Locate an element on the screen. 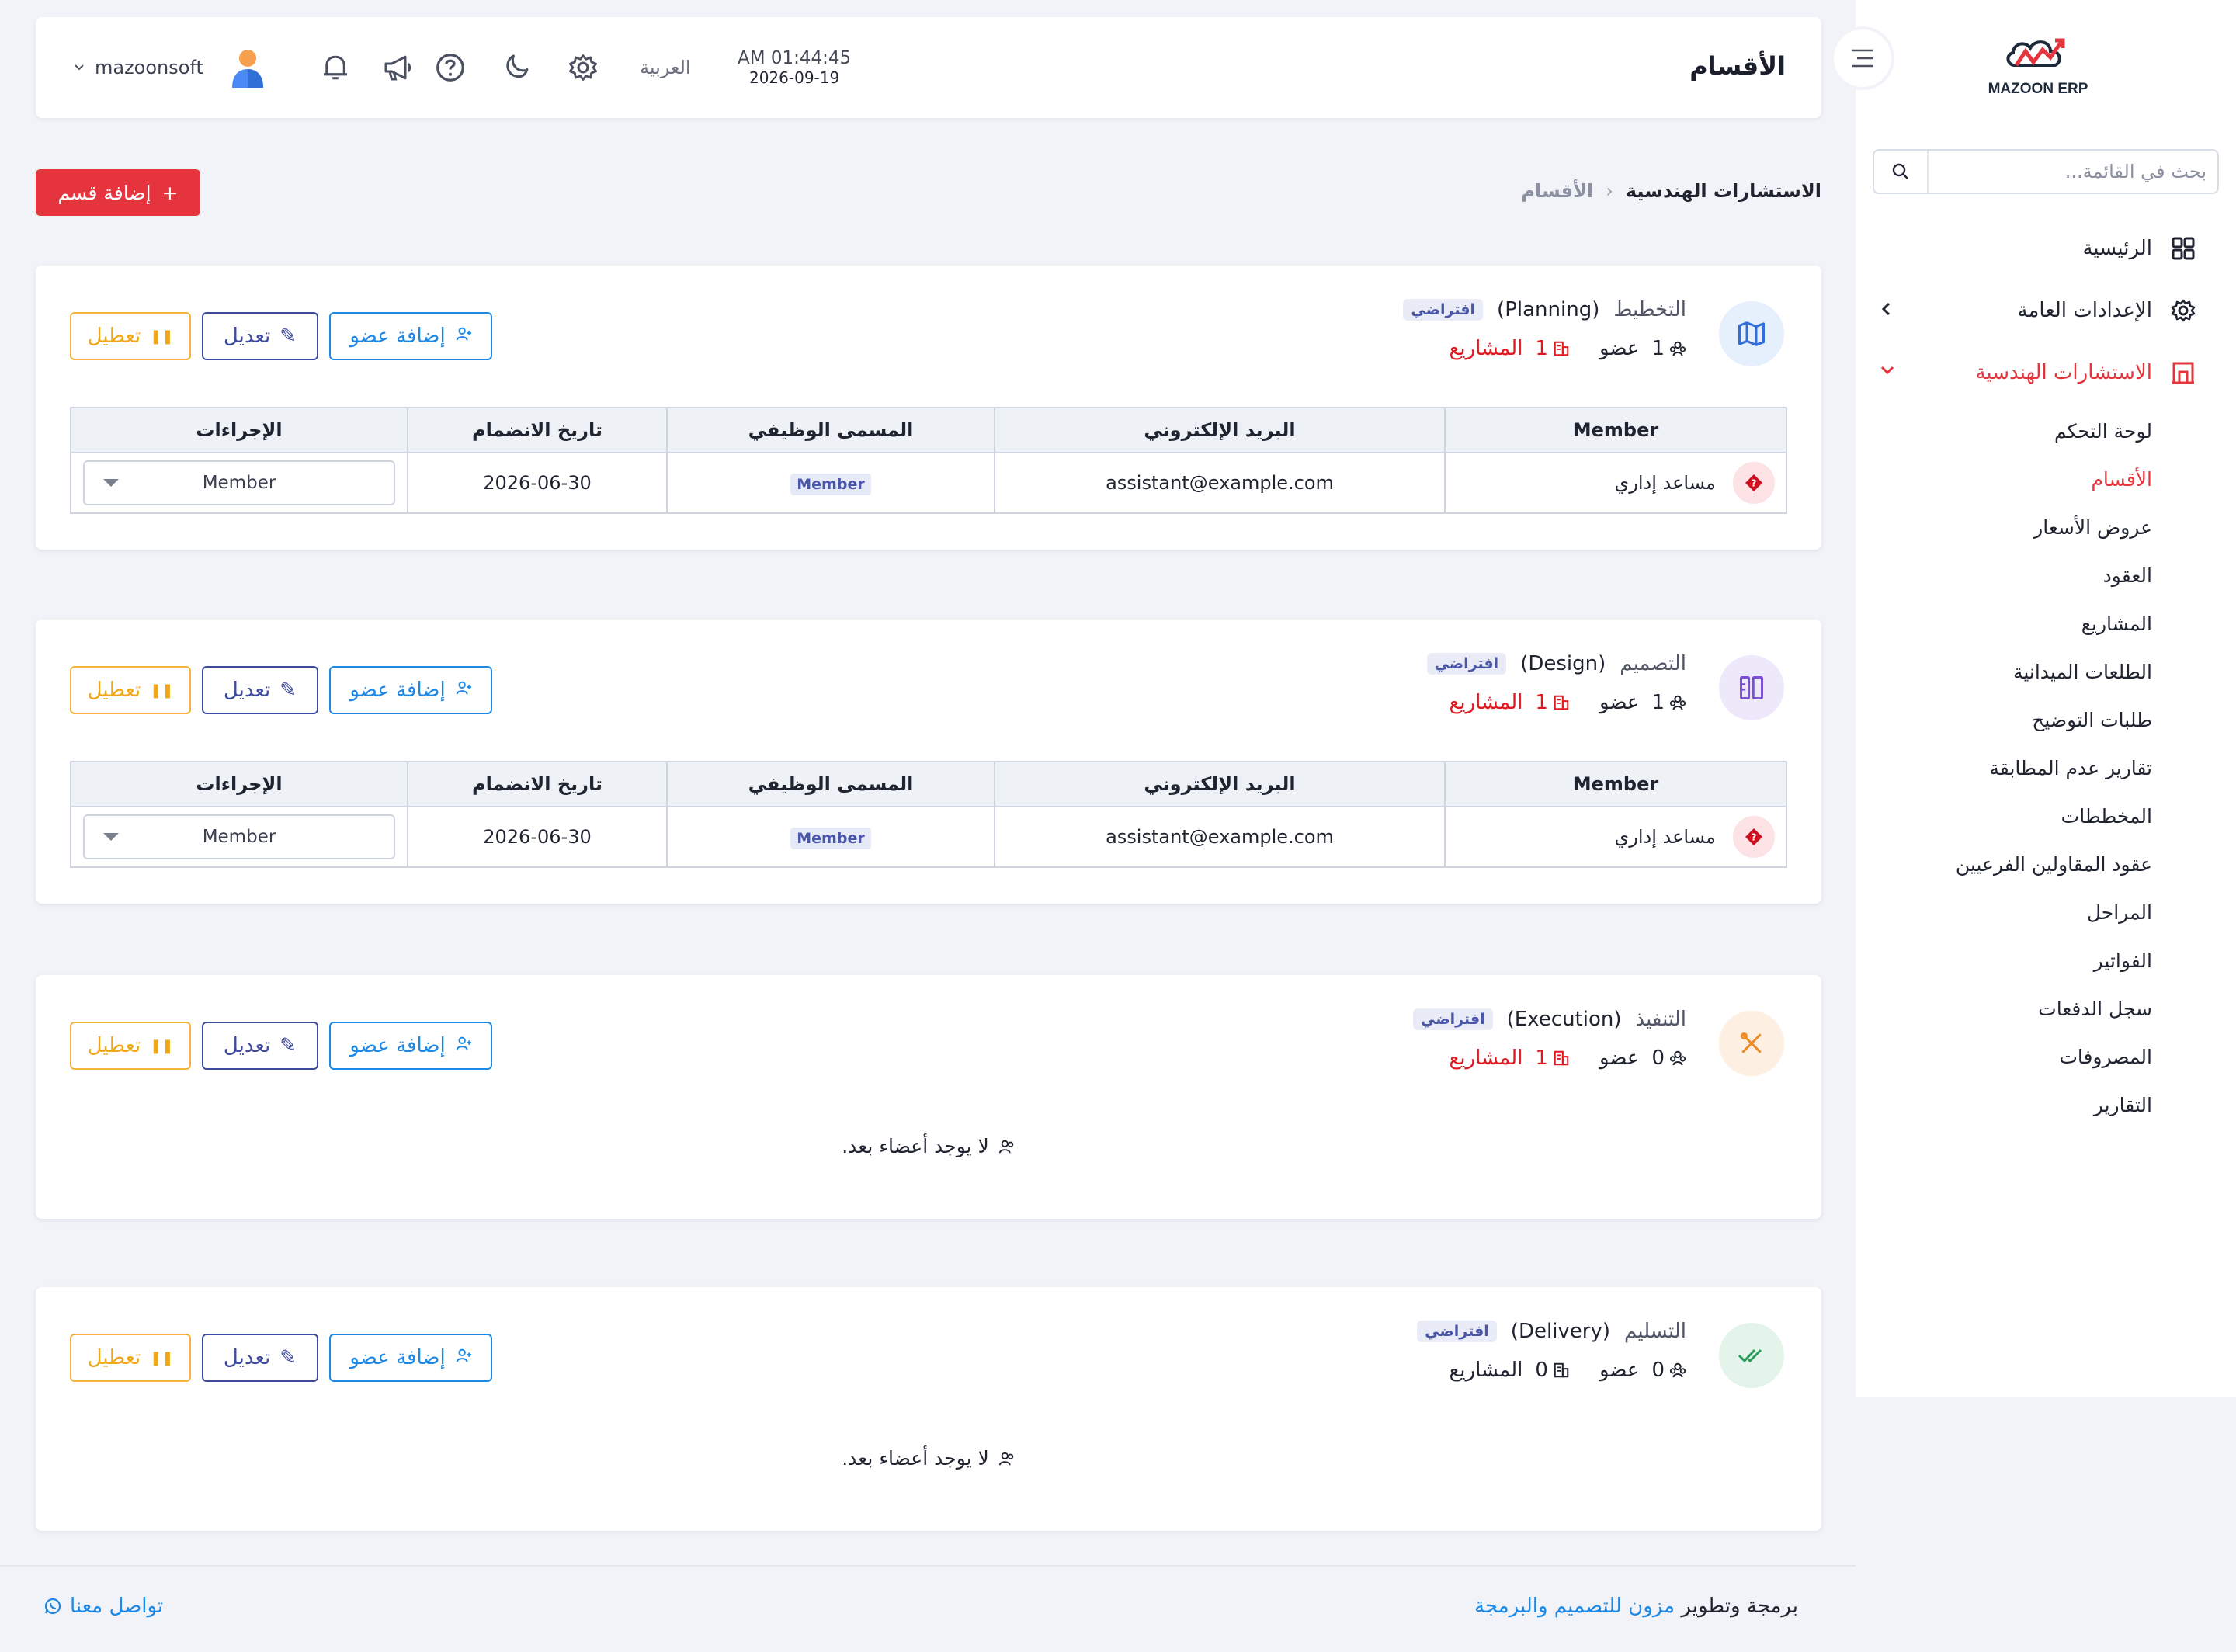 Image resolution: width=2236 pixels, height=1652 pixels. username: mazoonsoft is located at coordinates (149, 67).